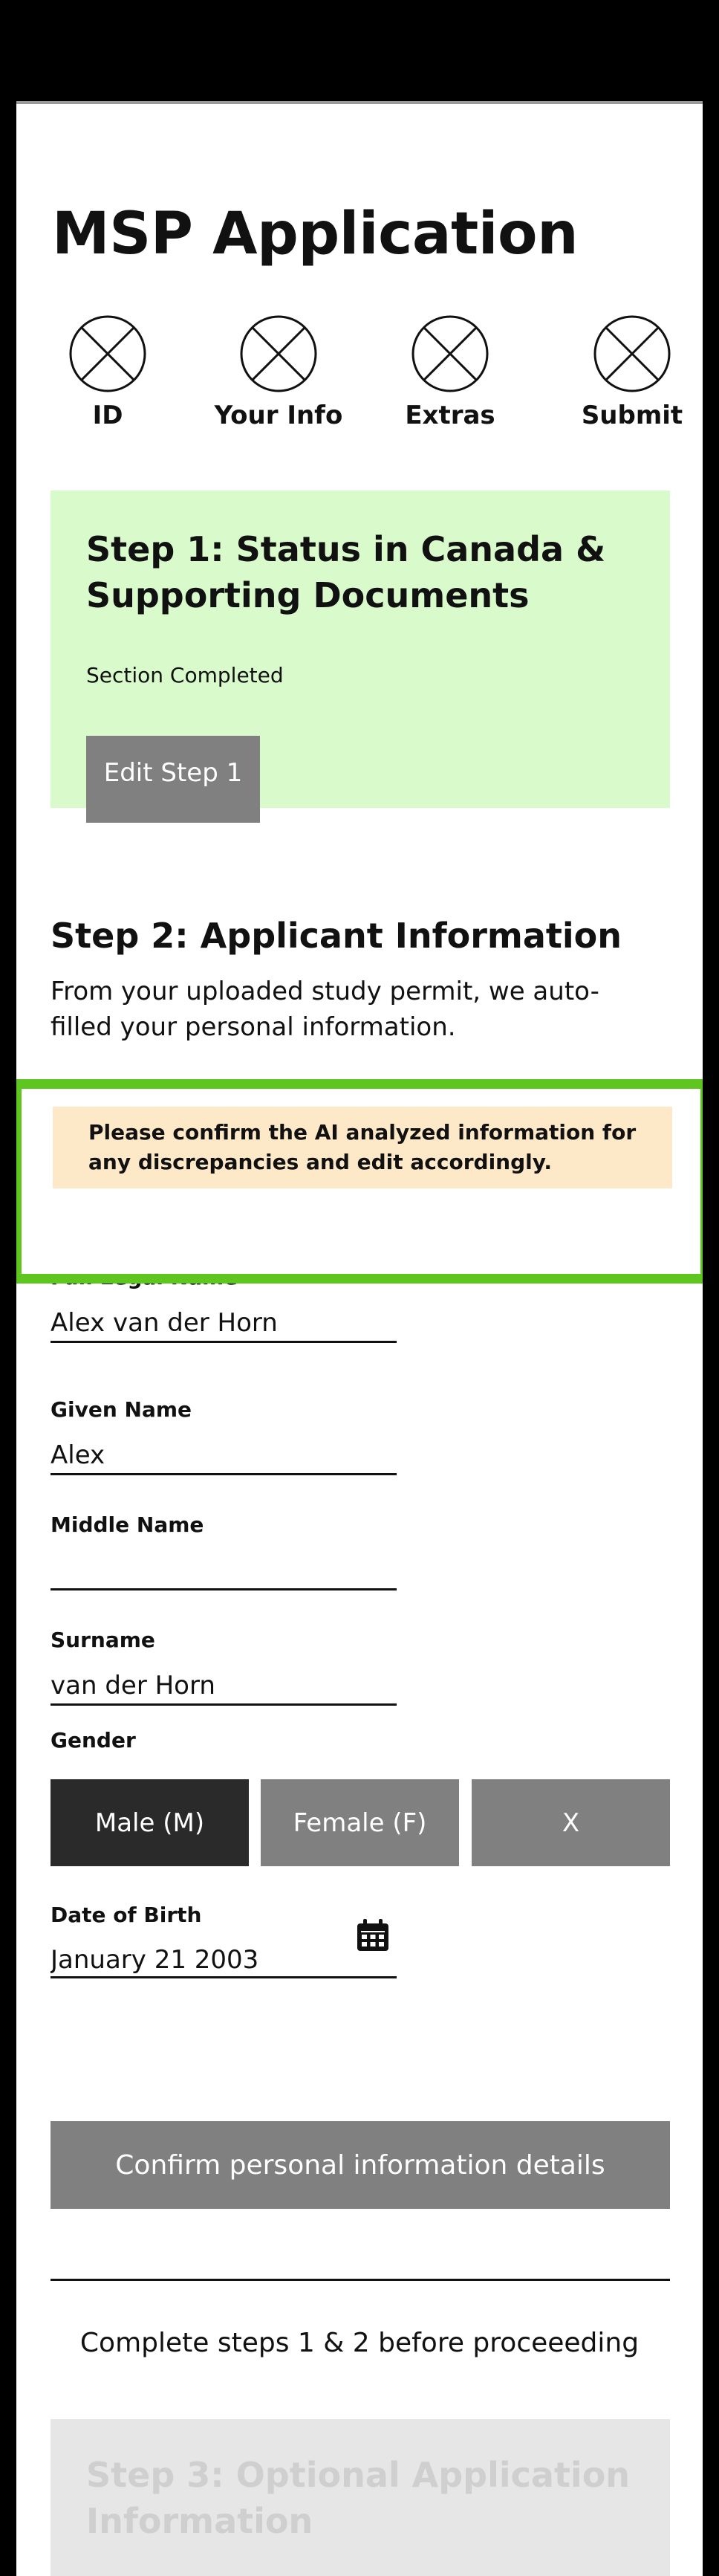  What do you see at coordinates (126, 1915) in the screenshot?
I see `date-of-birth-label: Date of Birth` at bounding box center [126, 1915].